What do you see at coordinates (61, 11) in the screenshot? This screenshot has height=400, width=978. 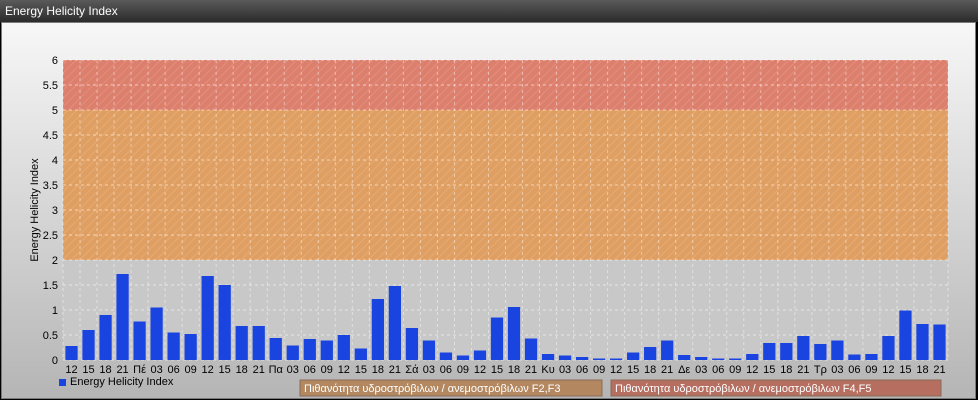 I see `window-title: Energy Helicity Index` at bounding box center [61, 11].